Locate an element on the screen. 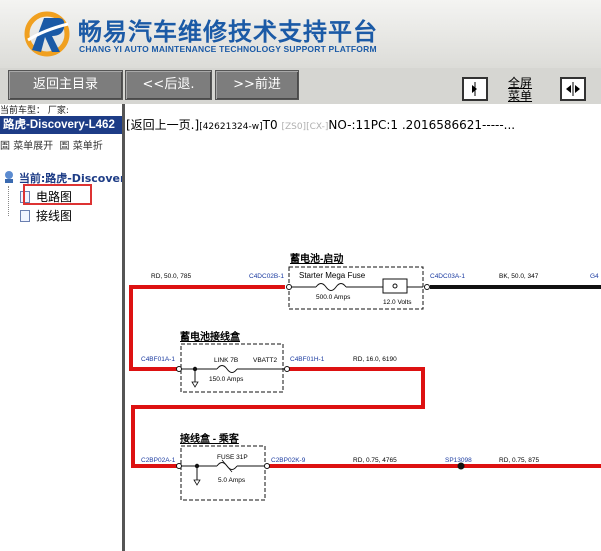  wire-label: RD, 16.0, 6190 is located at coordinates (375, 359).